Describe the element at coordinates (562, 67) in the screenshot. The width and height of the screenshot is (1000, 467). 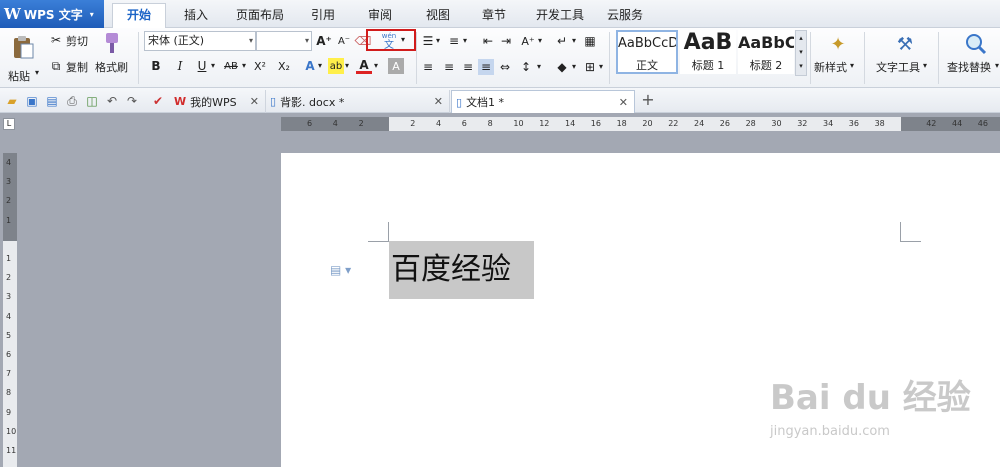
I see `paragraph-shading-icon: ◆` at that location.